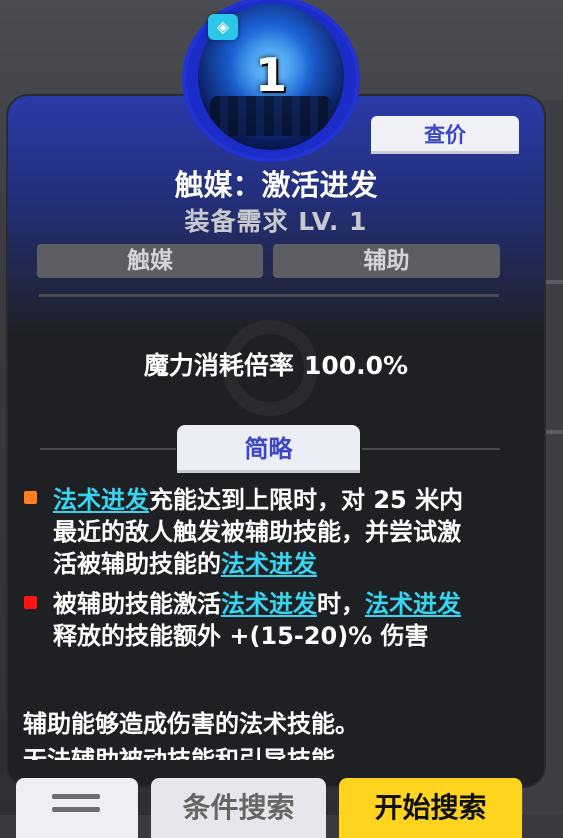 The image size is (563, 838). Describe the element at coordinates (276, 185) in the screenshot. I see `item-title: 触媒：激活进发` at that location.